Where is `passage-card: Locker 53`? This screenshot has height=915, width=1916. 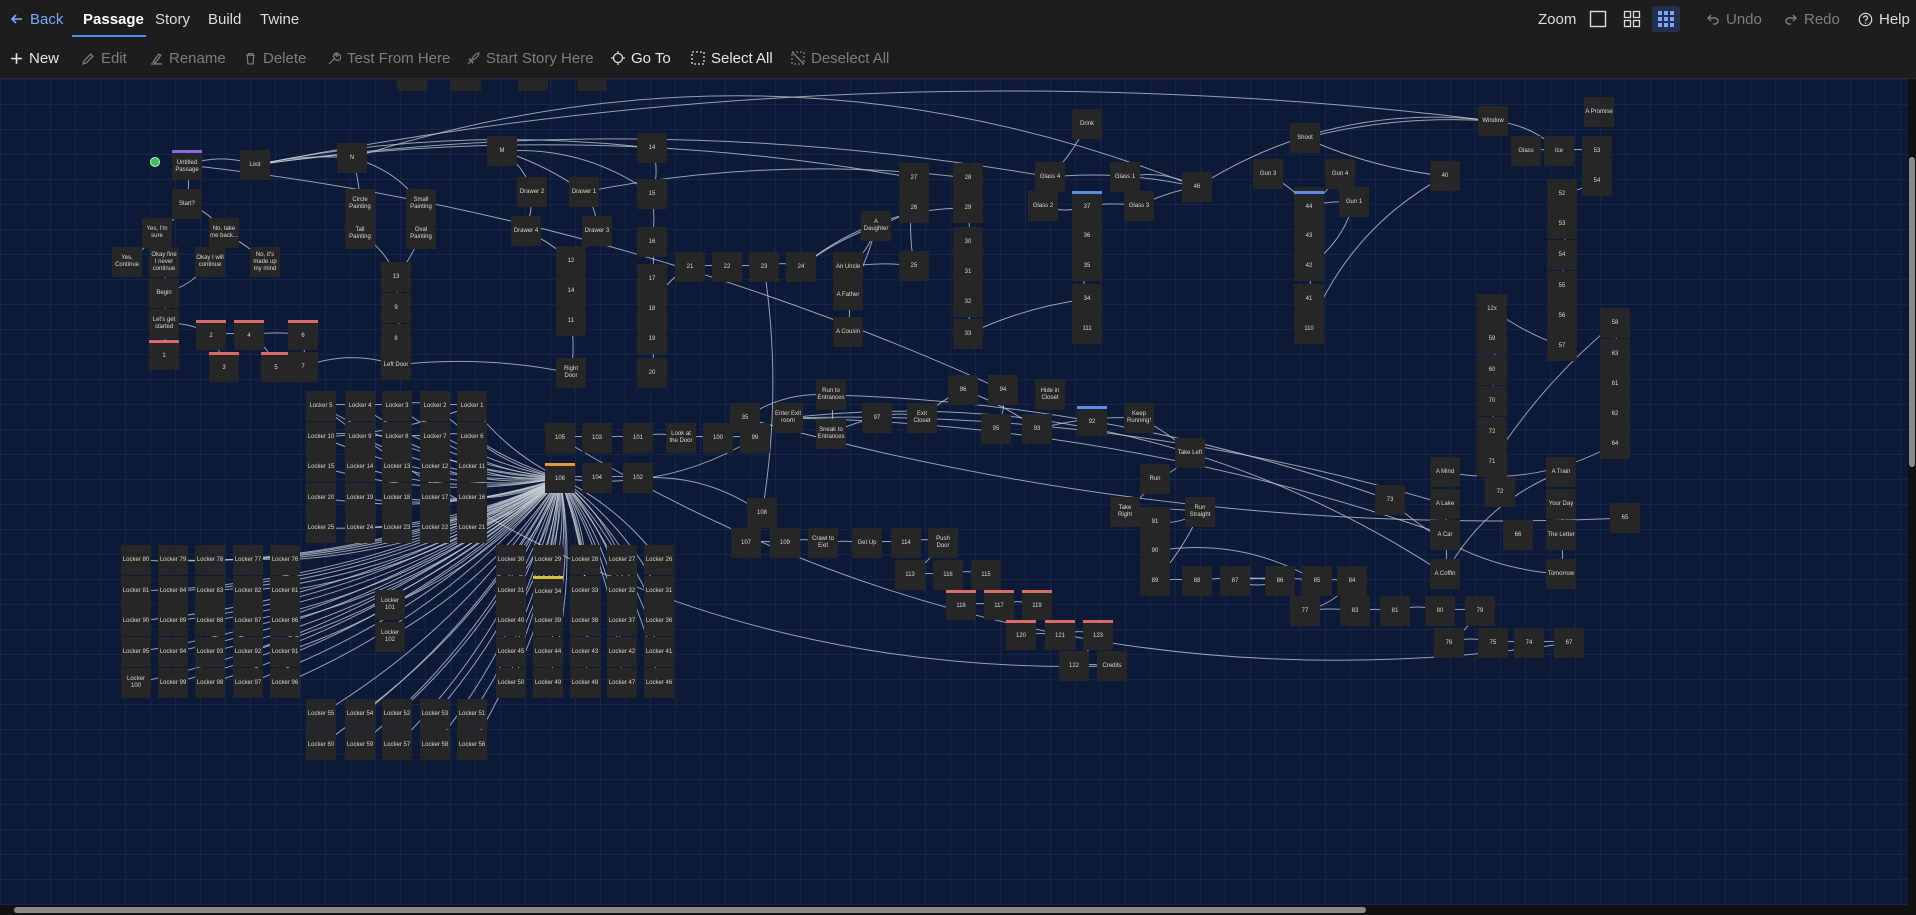
passage-card: Locker 53 is located at coordinates (435, 714).